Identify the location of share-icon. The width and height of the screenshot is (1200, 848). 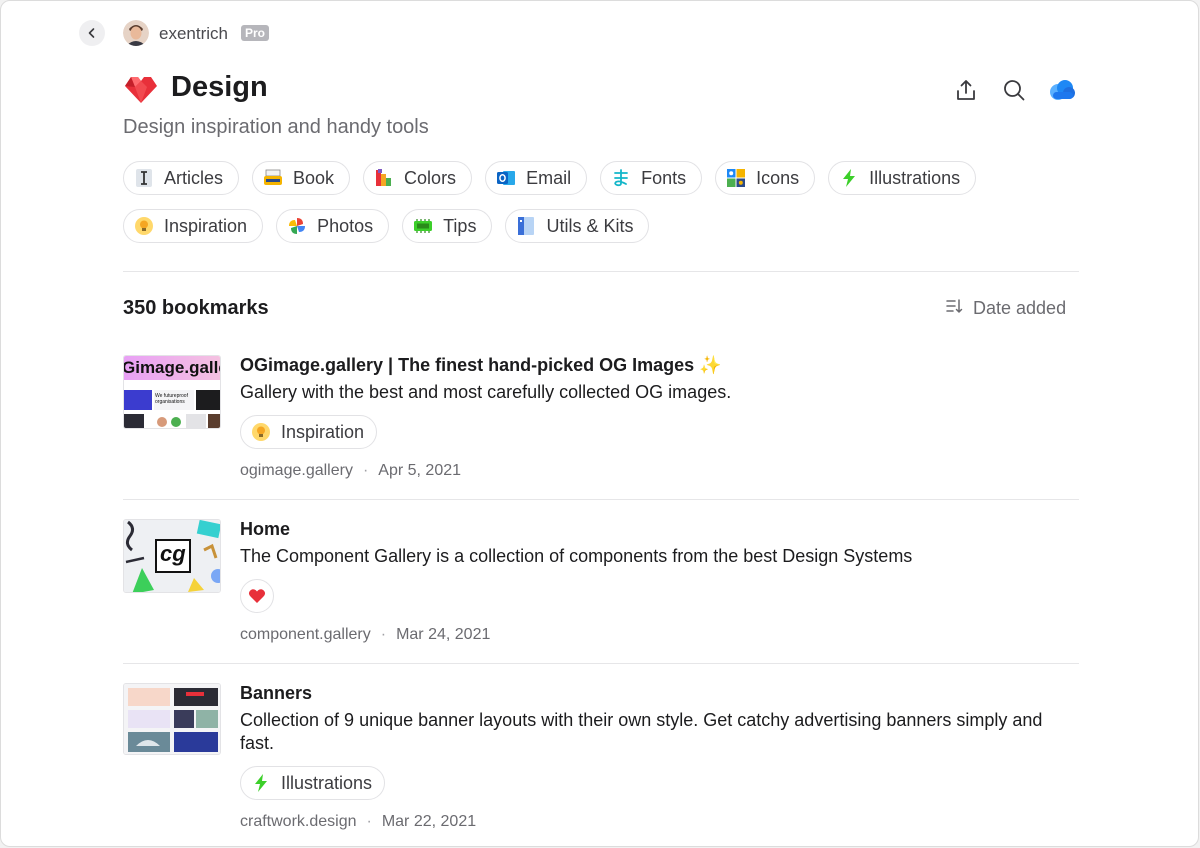
(966, 90).